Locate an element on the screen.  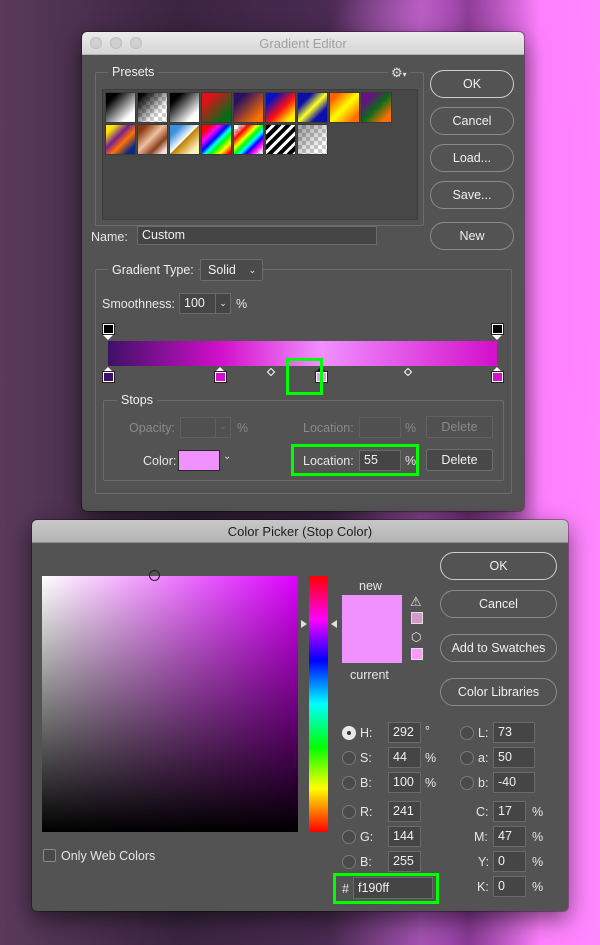
gradient-stops-layer is located at coordinates (302, 356).